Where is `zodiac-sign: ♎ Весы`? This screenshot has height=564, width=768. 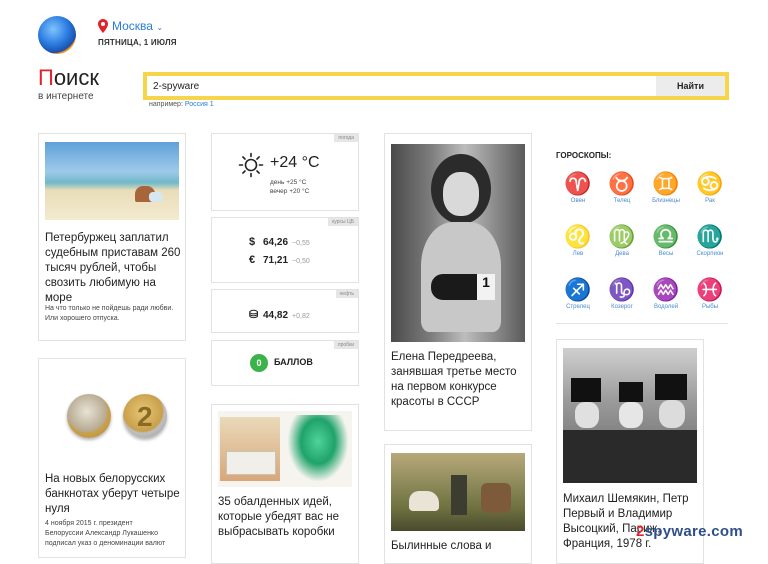
zodiac-sign: ♎ Весы is located at coordinates (666, 241).